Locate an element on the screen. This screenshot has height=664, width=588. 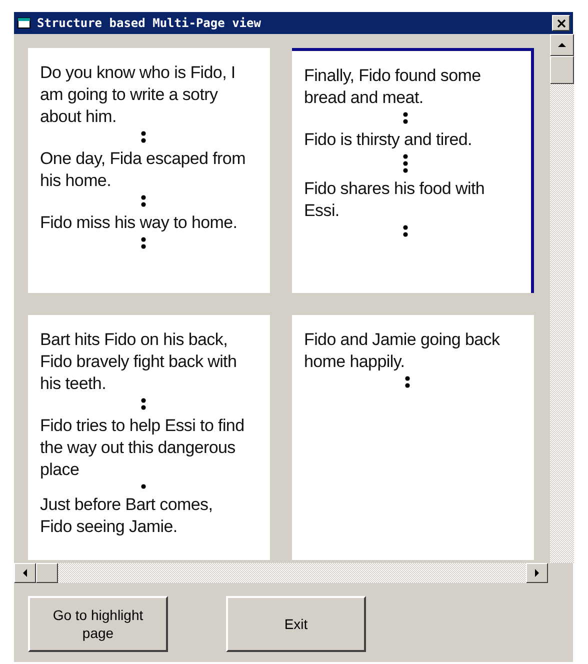
up-arrow-icon is located at coordinates (562, 45).